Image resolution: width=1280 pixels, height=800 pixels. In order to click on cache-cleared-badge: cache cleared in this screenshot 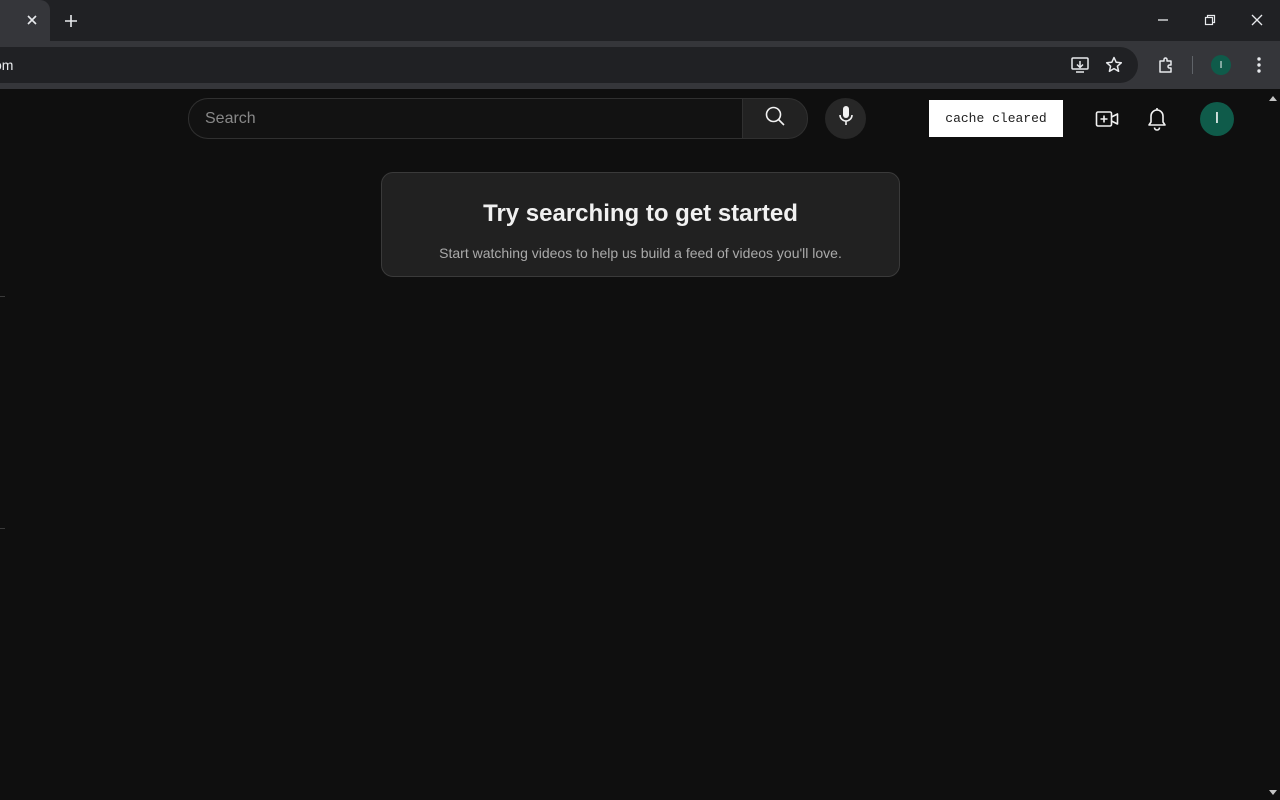, I will do `click(996, 118)`.